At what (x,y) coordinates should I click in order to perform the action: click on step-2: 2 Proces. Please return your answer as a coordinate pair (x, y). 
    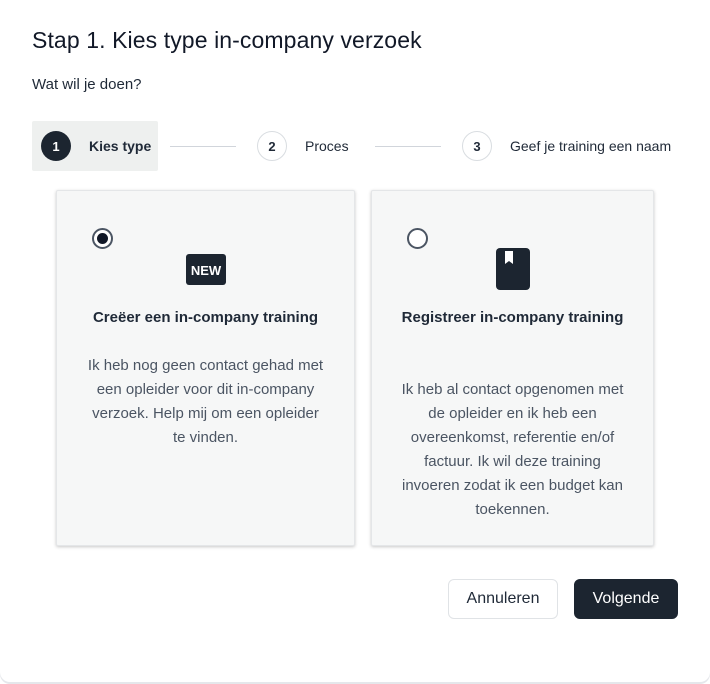
    Looking at the image, I should click on (303, 146).